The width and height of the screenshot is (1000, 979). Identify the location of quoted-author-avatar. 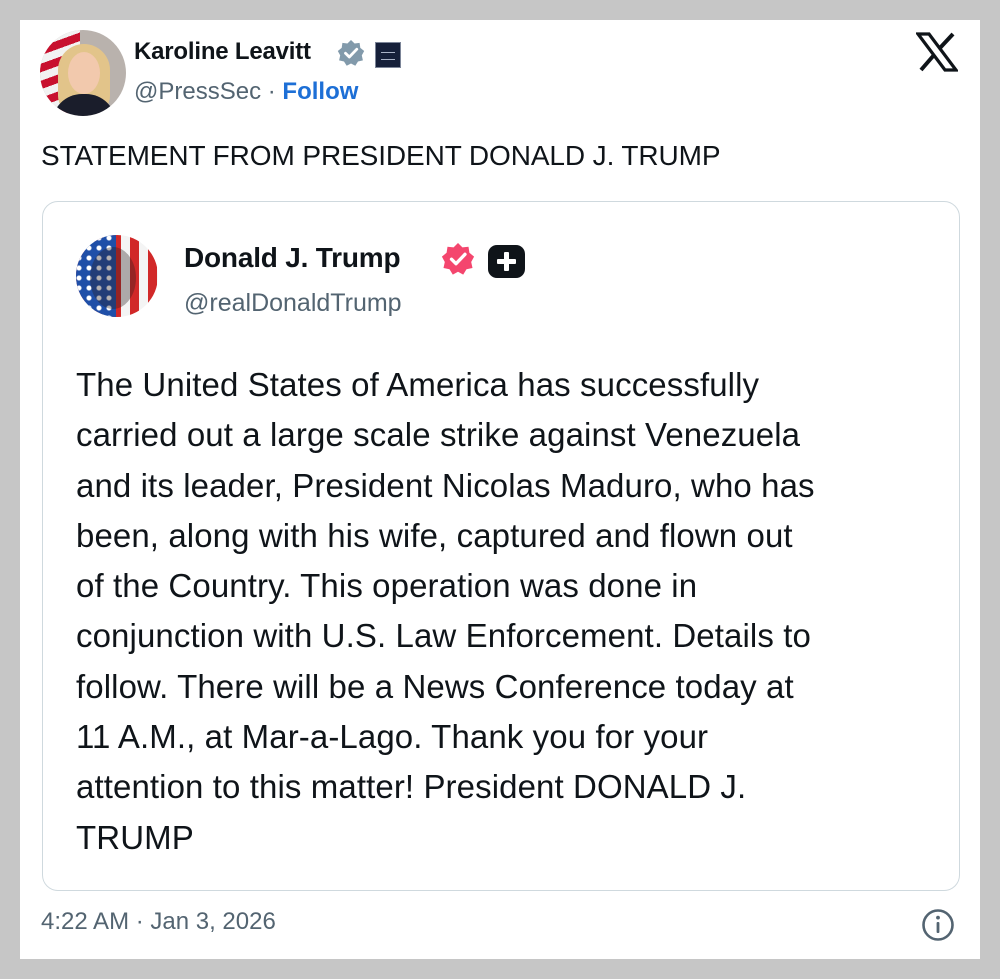
(117, 276).